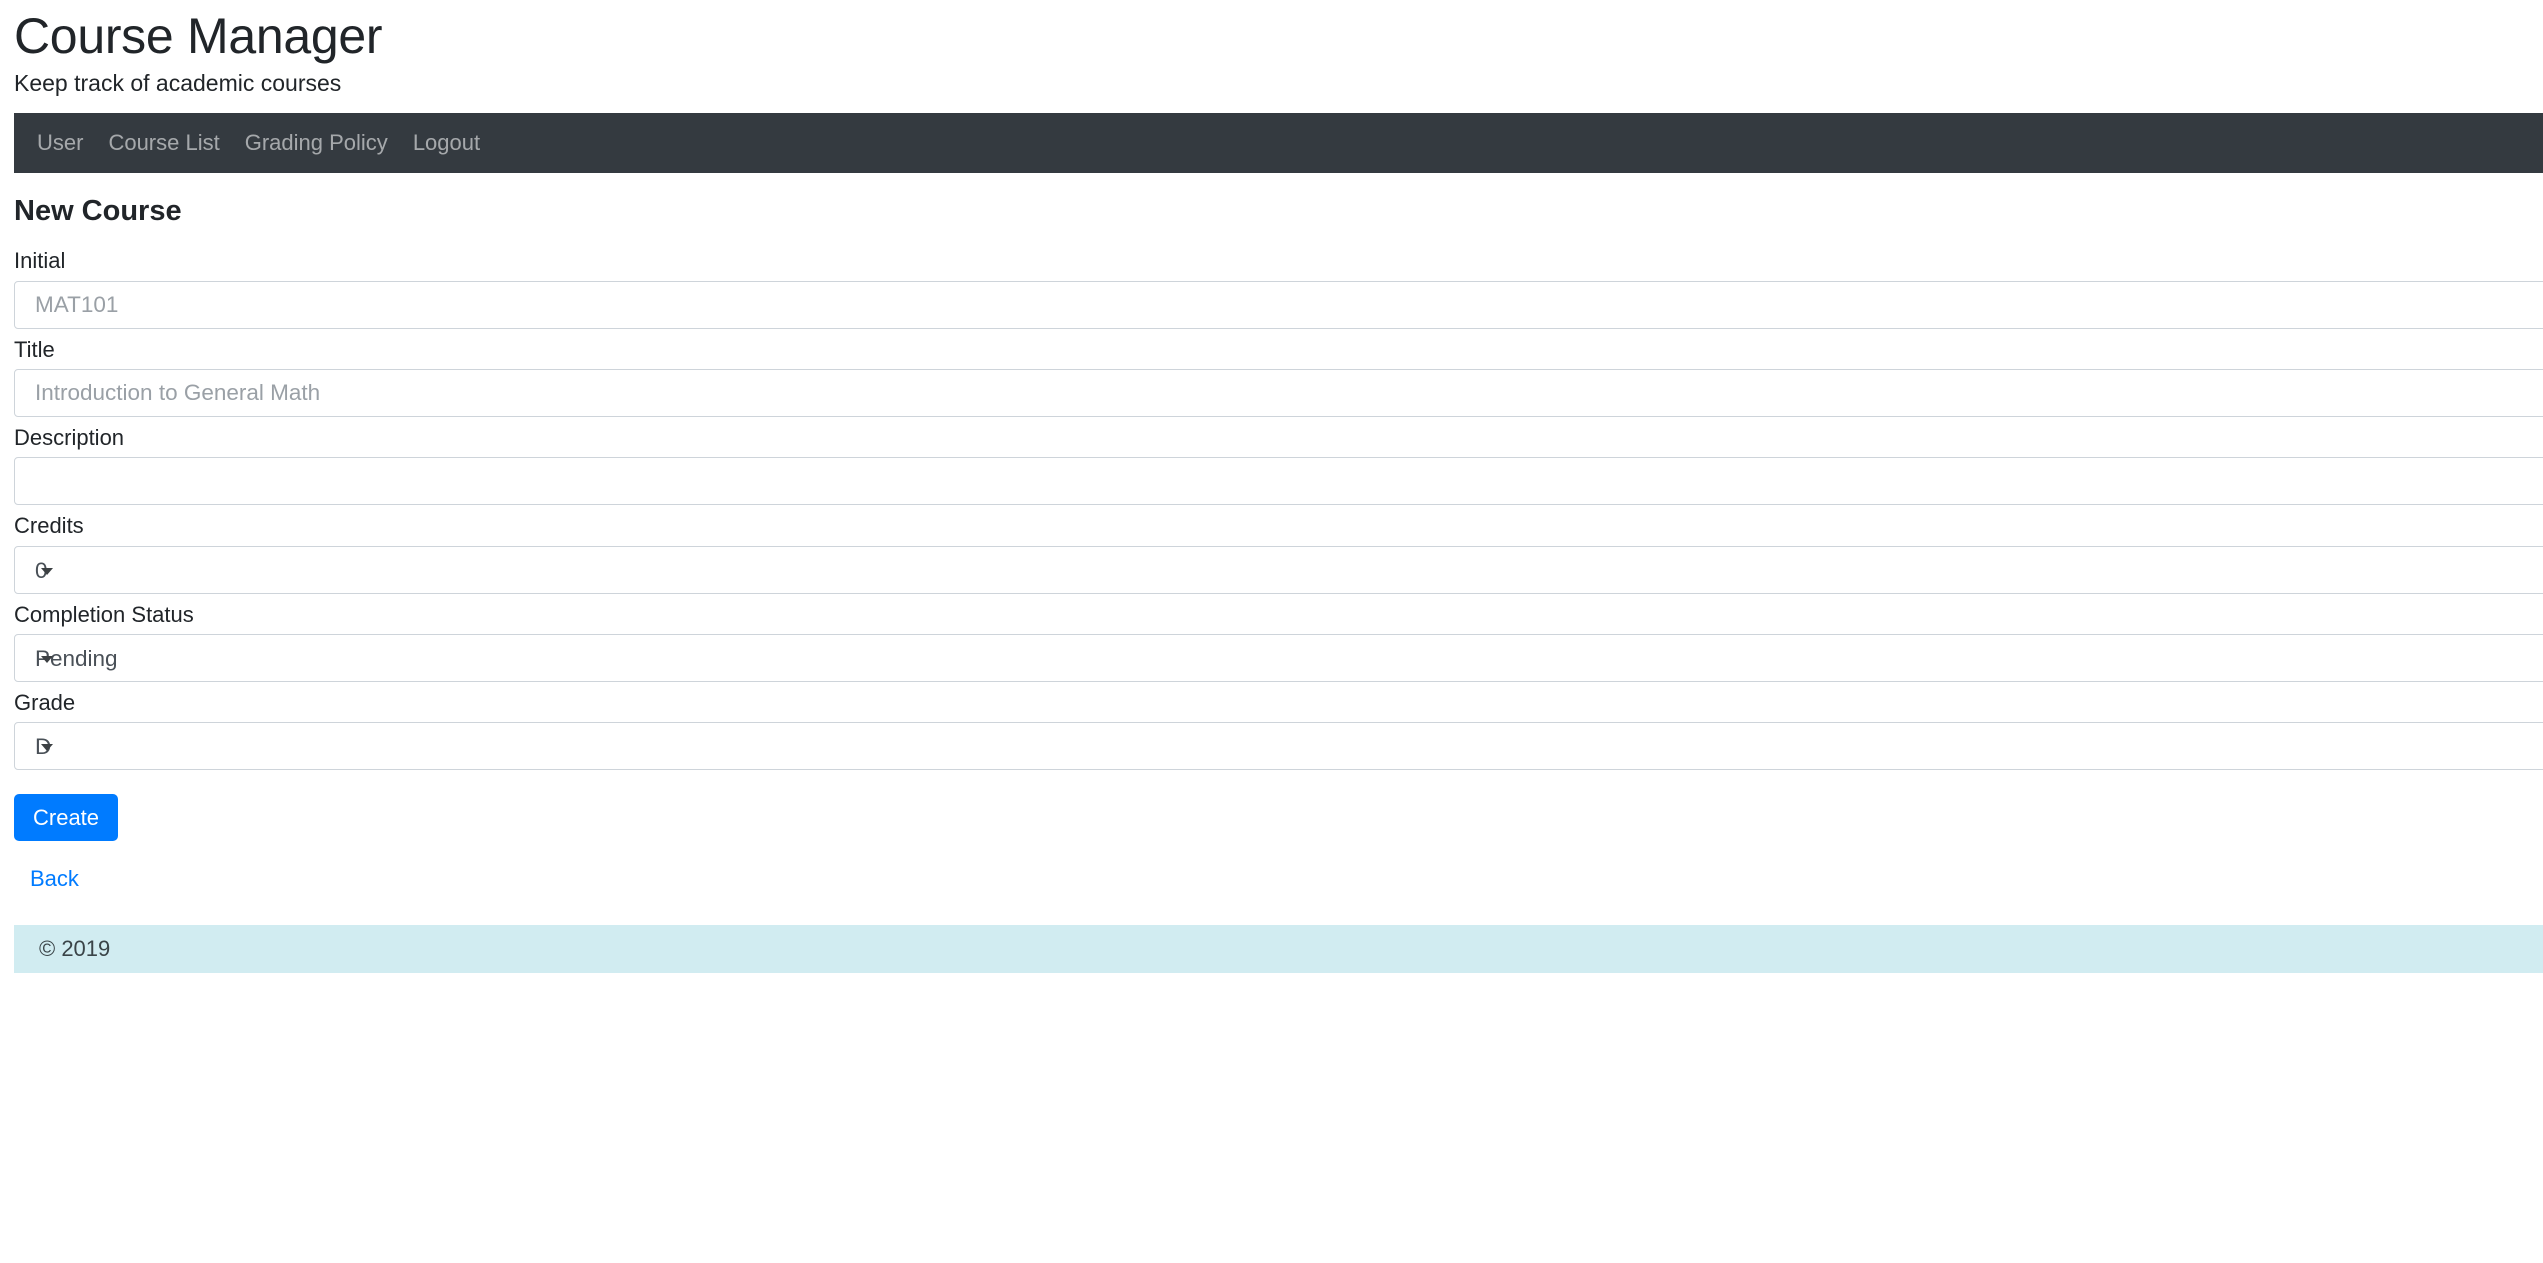  I want to click on create-button: Create, so click(66, 818).